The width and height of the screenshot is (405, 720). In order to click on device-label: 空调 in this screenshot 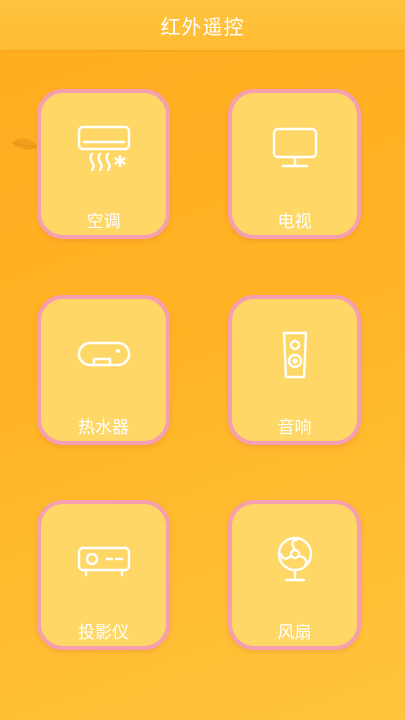, I will do `click(103, 222)`.